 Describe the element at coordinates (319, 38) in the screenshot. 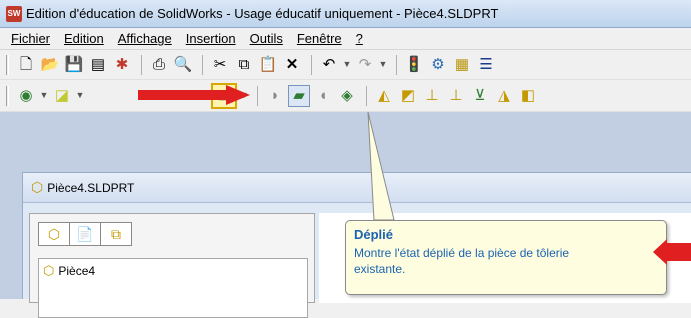

I see `menu-fenetre: Fenêtre` at that location.